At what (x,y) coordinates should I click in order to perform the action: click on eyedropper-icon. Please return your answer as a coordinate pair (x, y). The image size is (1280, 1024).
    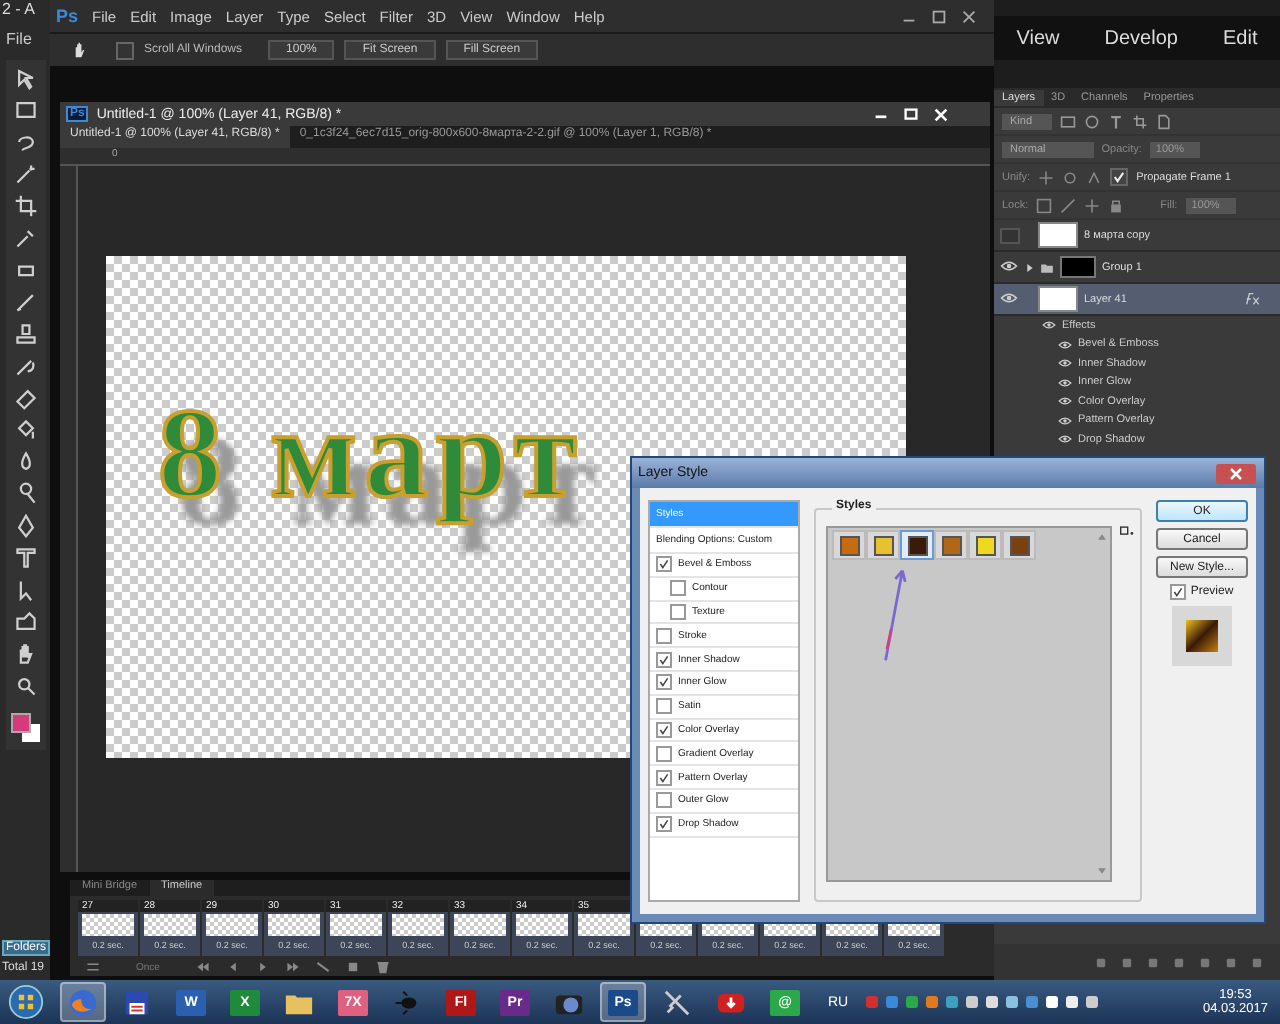
    Looking at the image, I should click on (25, 238).